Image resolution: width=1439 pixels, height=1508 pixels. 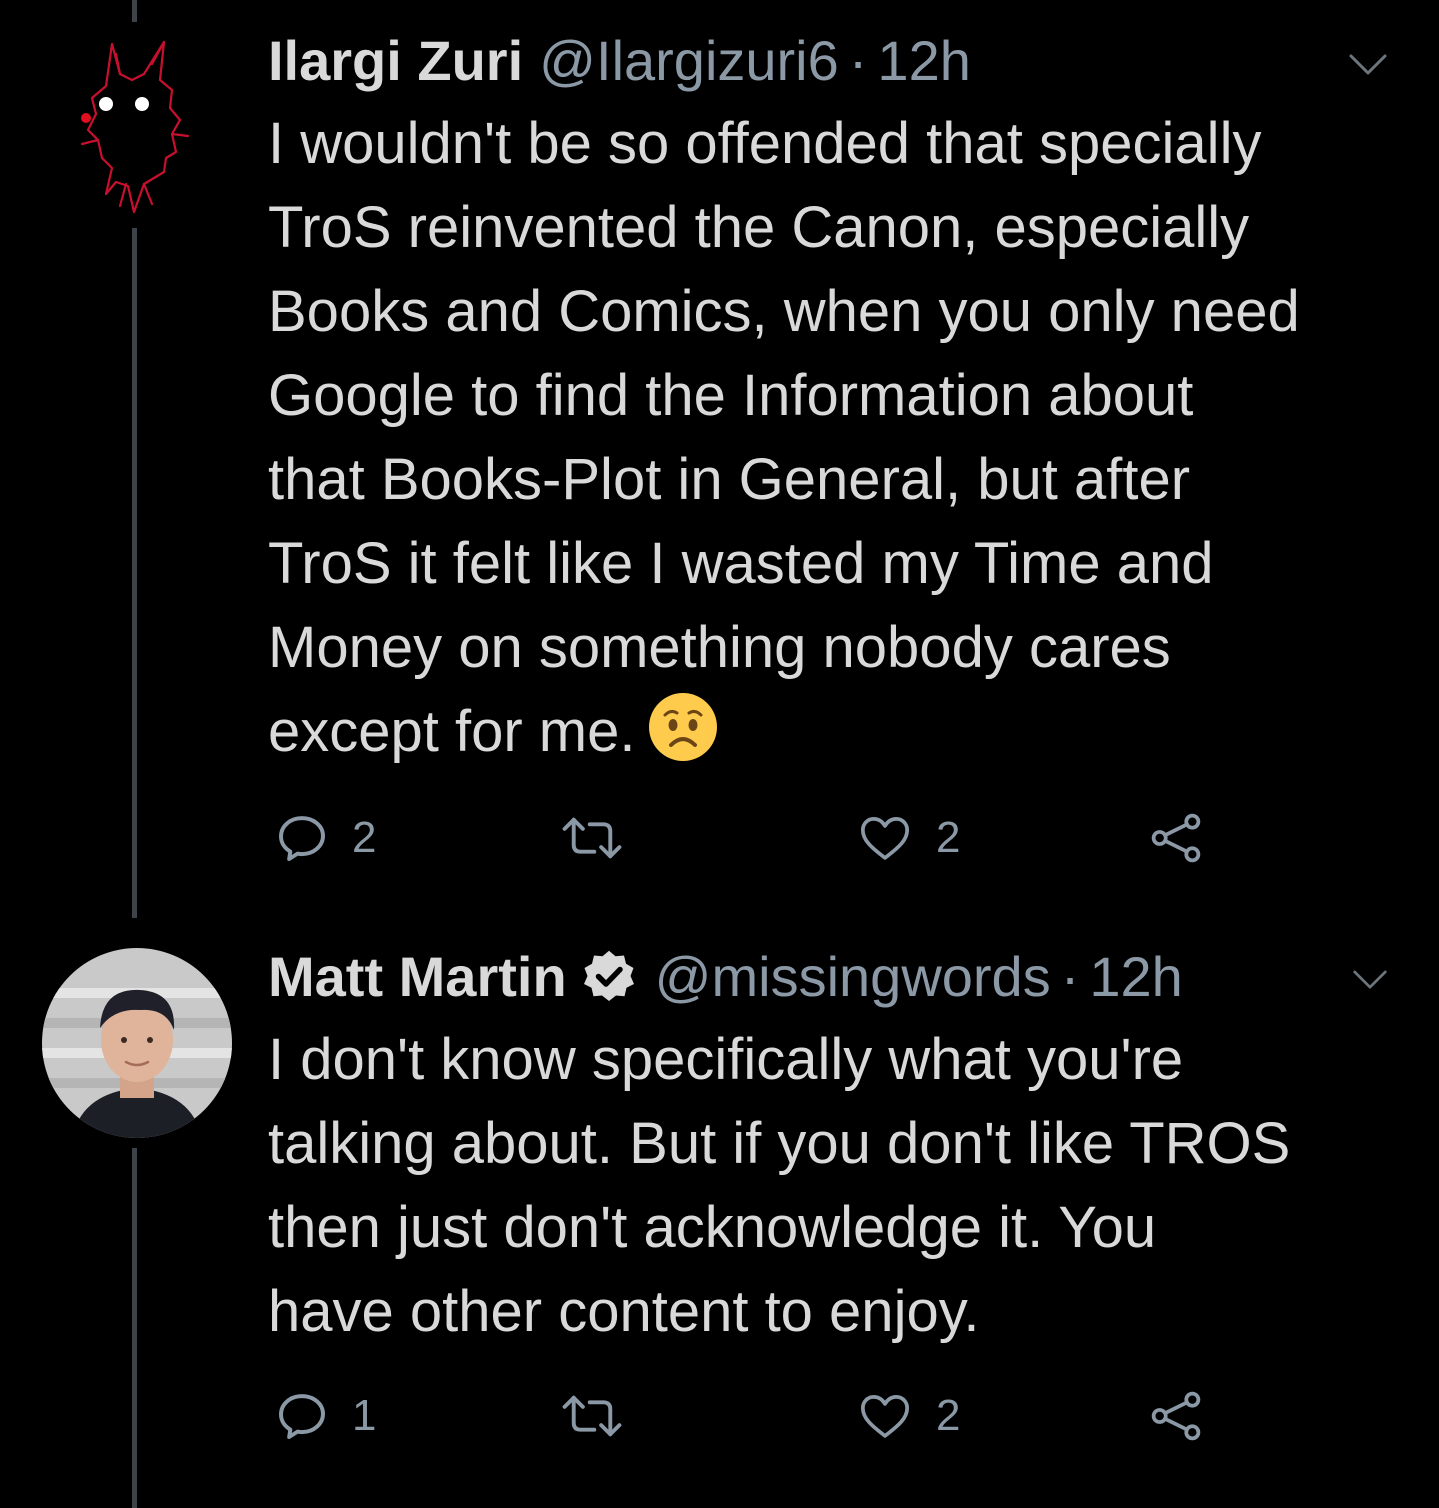 What do you see at coordinates (609, 977) in the screenshot?
I see `verified-badge-icon` at bounding box center [609, 977].